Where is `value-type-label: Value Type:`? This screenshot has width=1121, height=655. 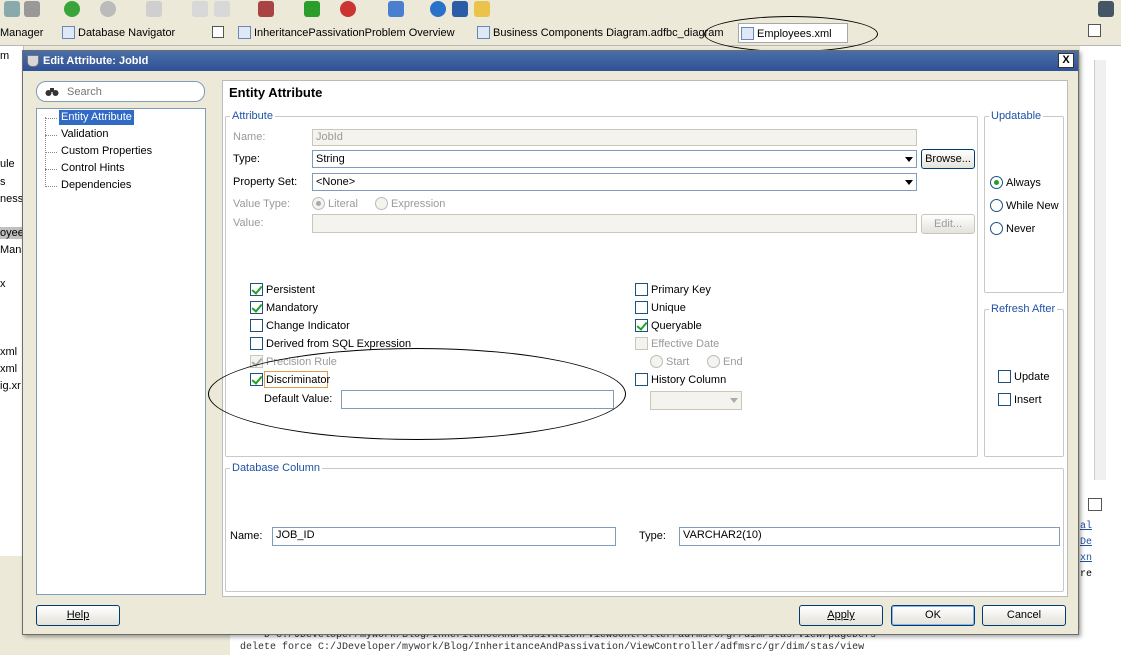 value-type-label: Value Type: is located at coordinates (262, 204).